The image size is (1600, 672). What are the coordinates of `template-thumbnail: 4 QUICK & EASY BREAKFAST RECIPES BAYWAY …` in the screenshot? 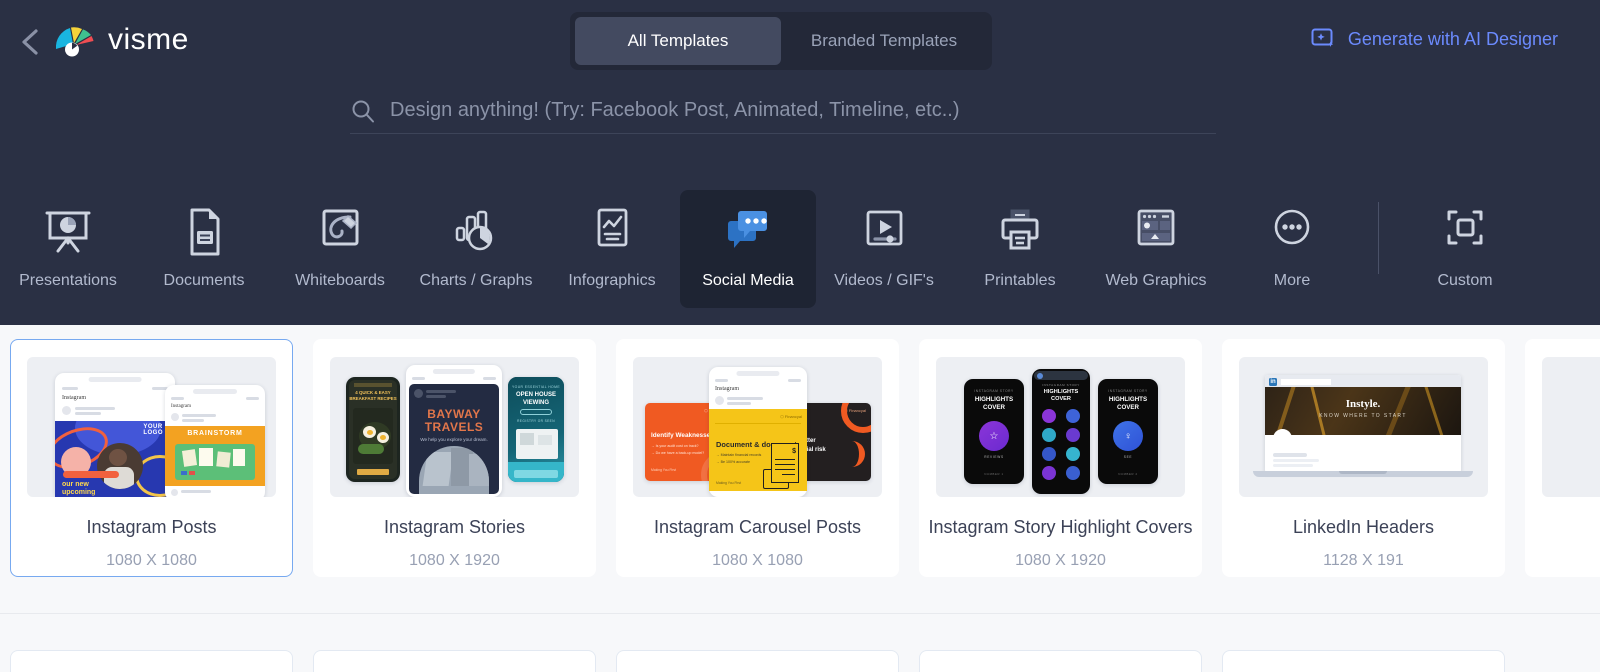 It's located at (454, 427).